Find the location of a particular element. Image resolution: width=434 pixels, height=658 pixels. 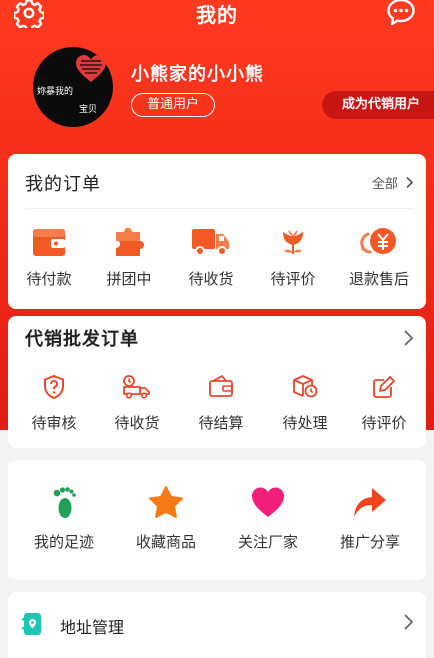

order-pending-receipt: 待收货 is located at coordinates (211, 257).